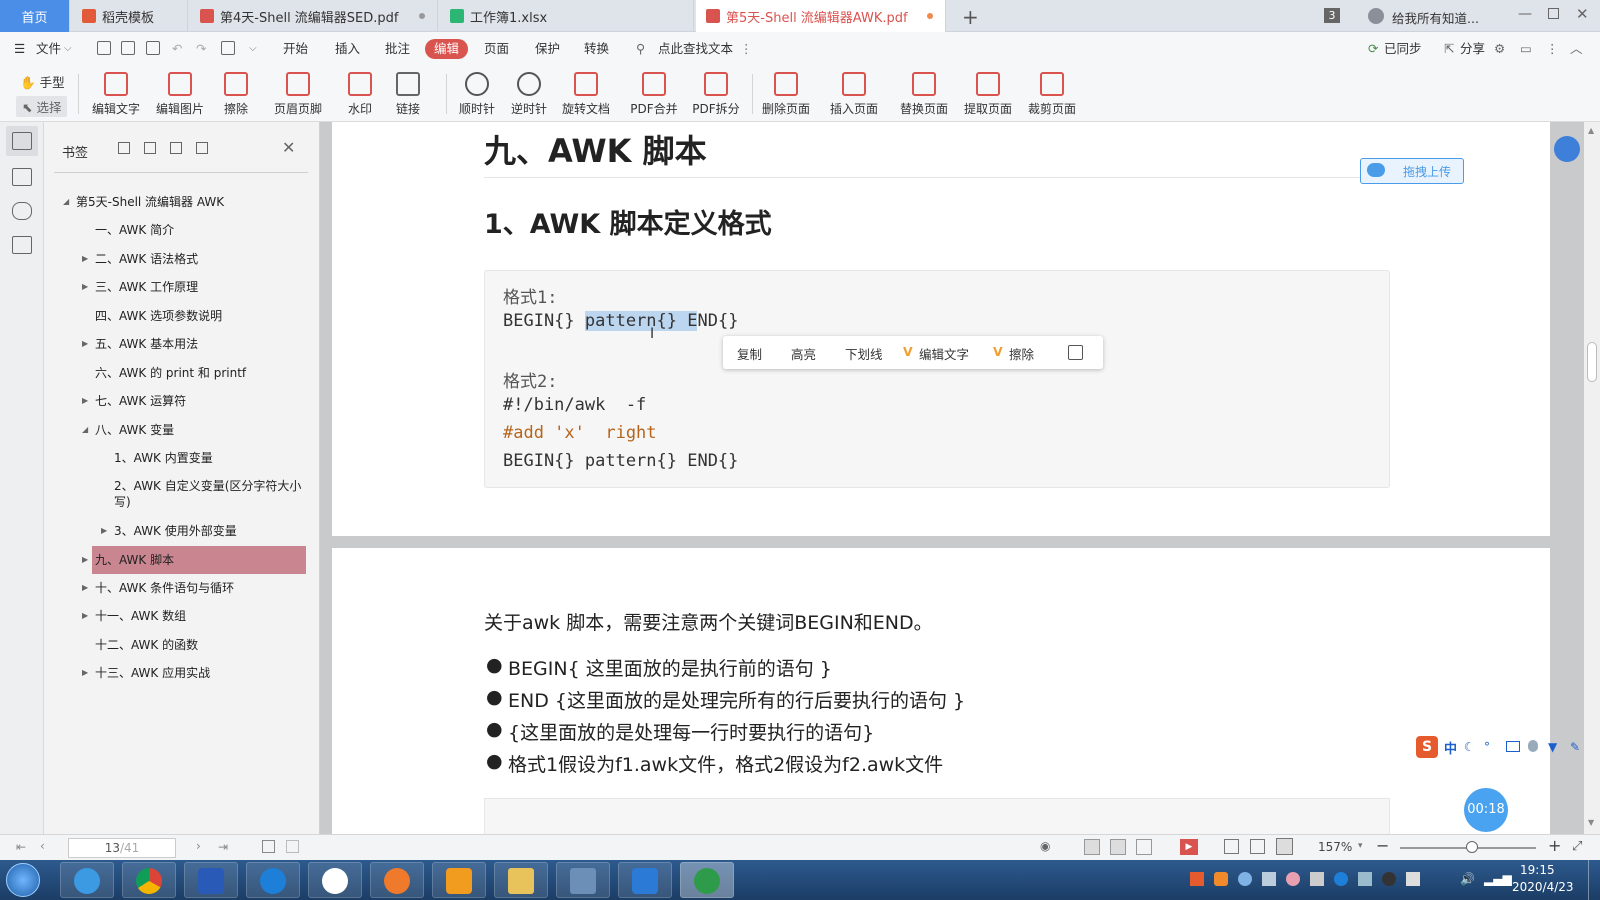 The image size is (1600, 900). I want to click on new-tab-icon: +, so click(970, 17).